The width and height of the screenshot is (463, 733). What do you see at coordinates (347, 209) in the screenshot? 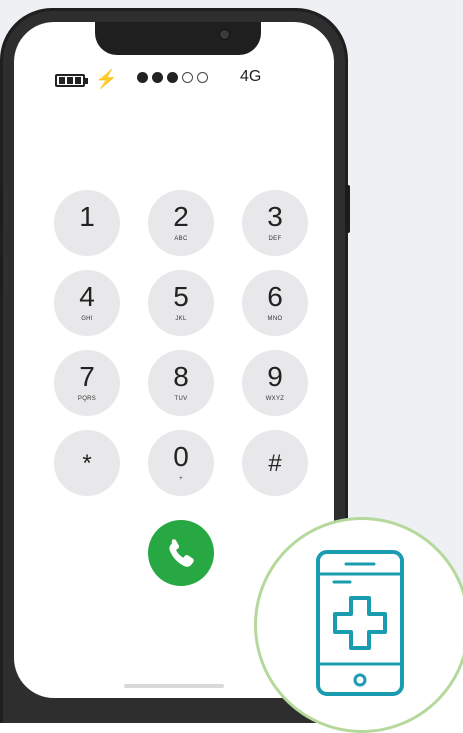
I see `power-button` at bounding box center [347, 209].